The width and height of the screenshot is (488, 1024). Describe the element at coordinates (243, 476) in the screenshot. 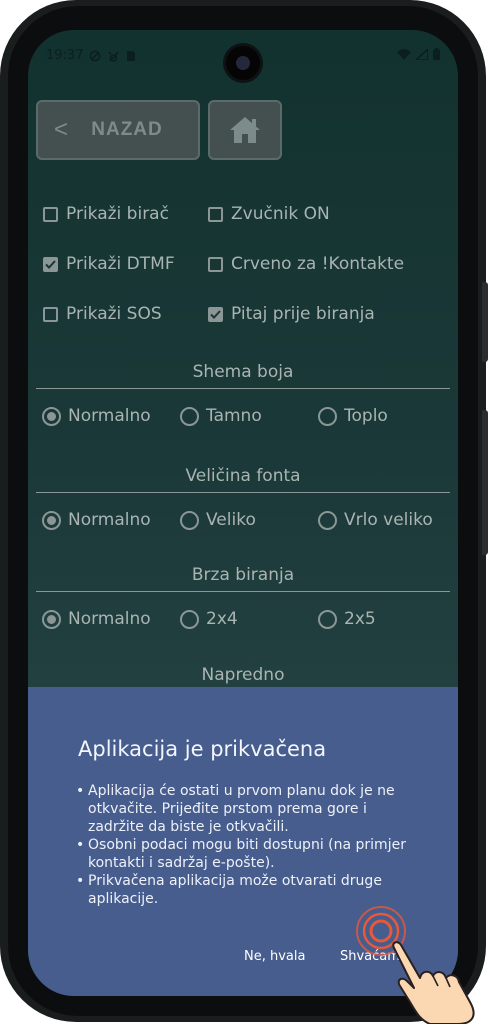

I see `section-title-font-size: Veličina fonta` at that location.